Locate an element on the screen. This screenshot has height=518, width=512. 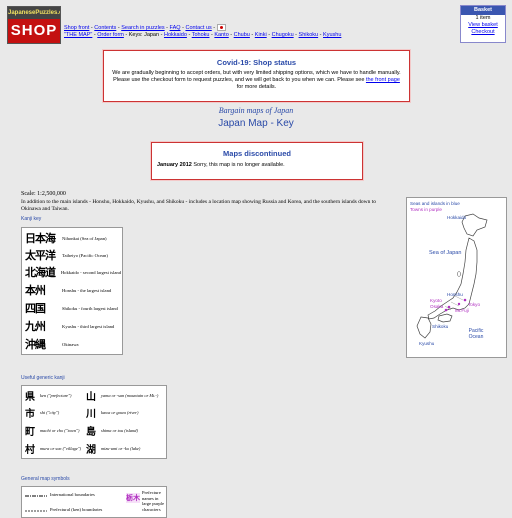
basket-panel: Basket 1 item View basket Checkout is located at coordinates (483, 24).